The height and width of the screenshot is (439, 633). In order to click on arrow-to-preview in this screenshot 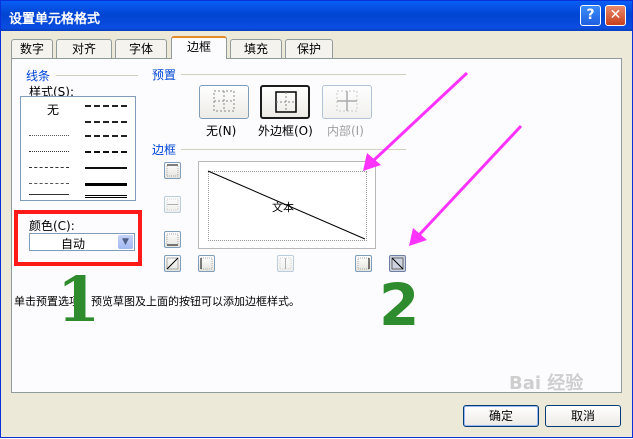, I will do `click(420, 117)`.